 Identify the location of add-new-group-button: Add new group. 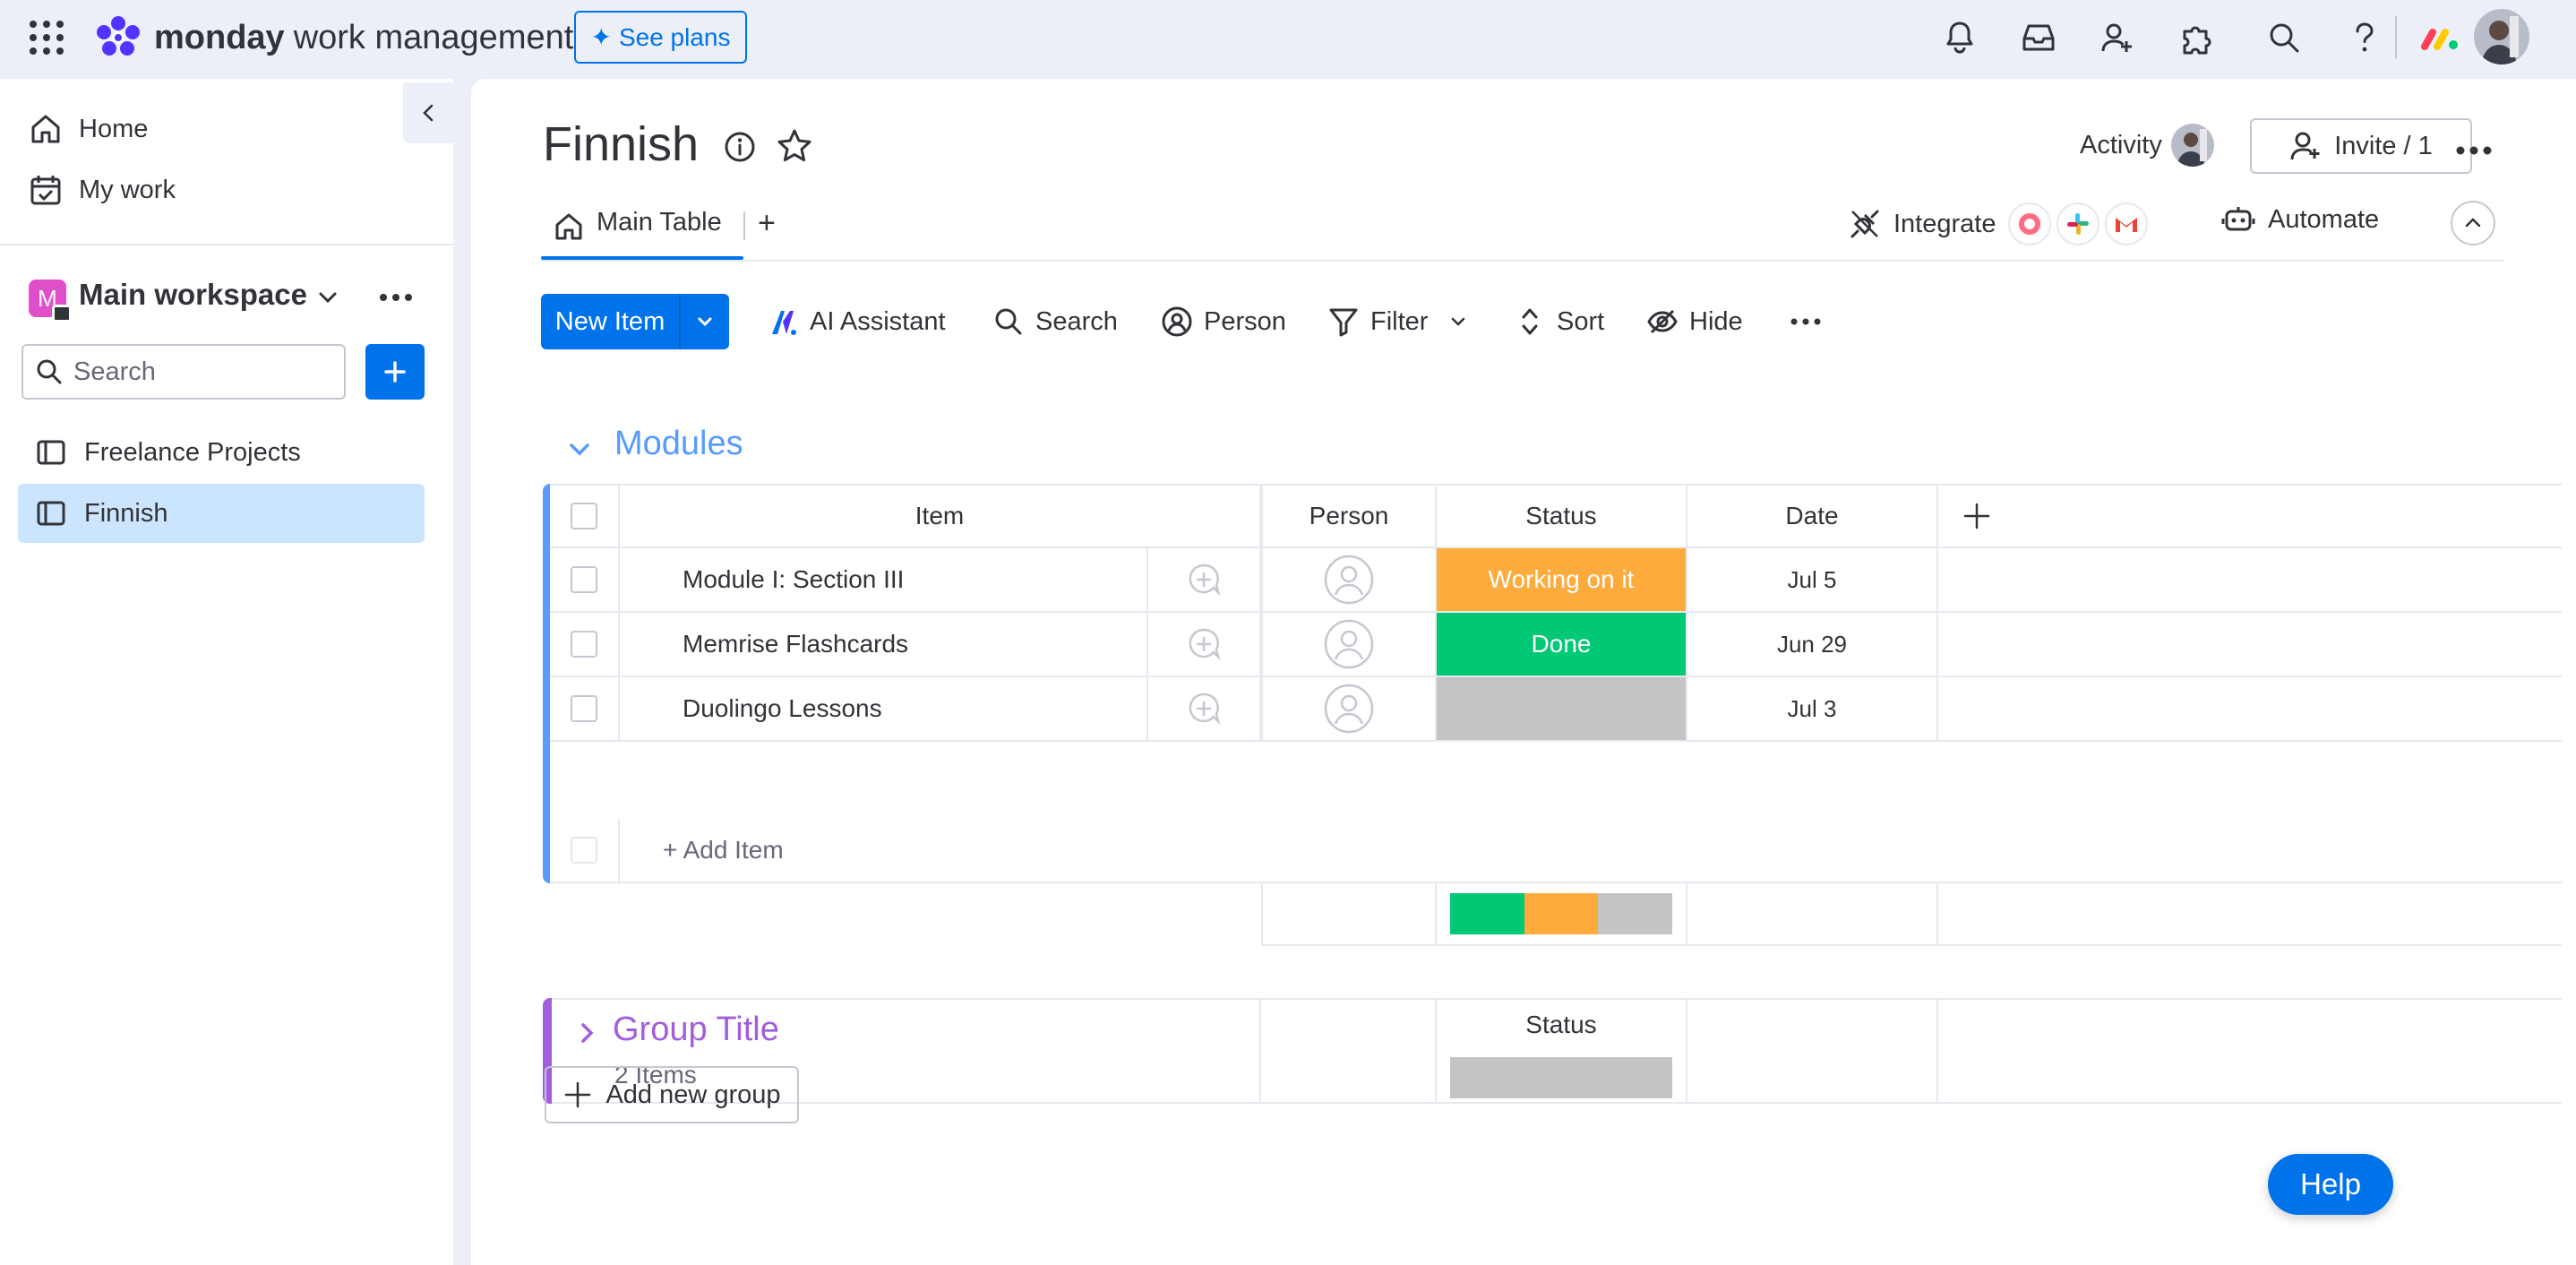
(672, 1094).